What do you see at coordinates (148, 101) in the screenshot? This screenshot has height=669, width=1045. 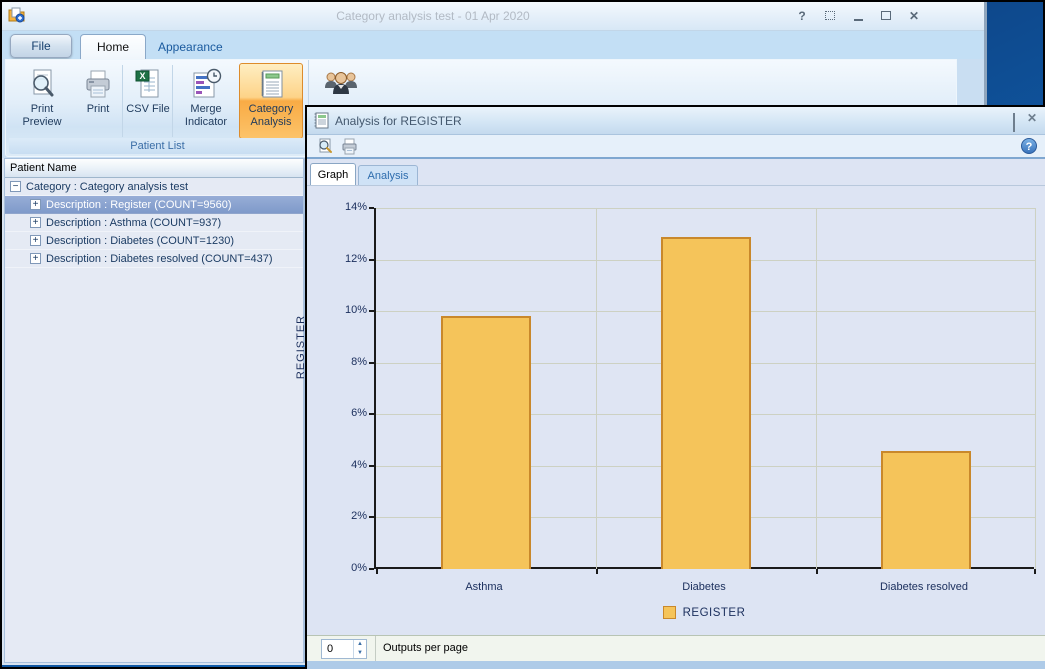 I see `csv-file-button: X CSV File` at bounding box center [148, 101].